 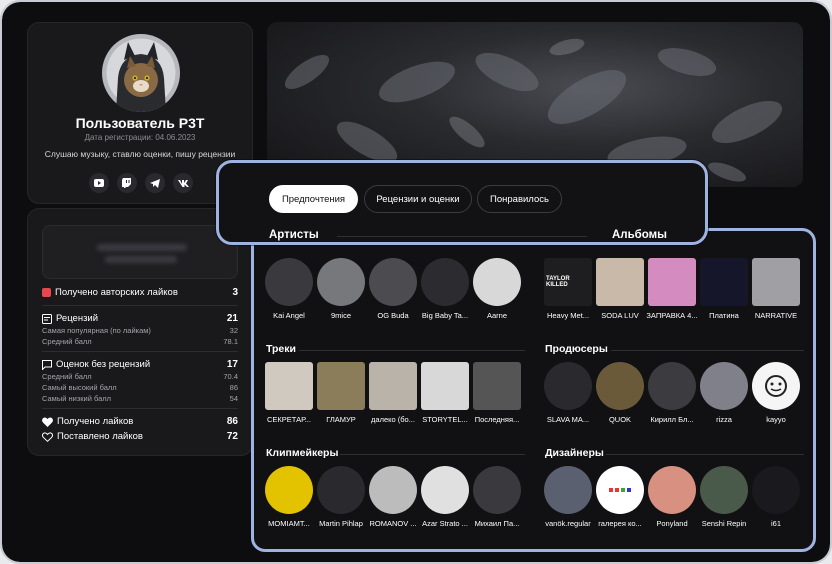 I want to click on designer-name: vanök.regular, so click(x=568, y=523).